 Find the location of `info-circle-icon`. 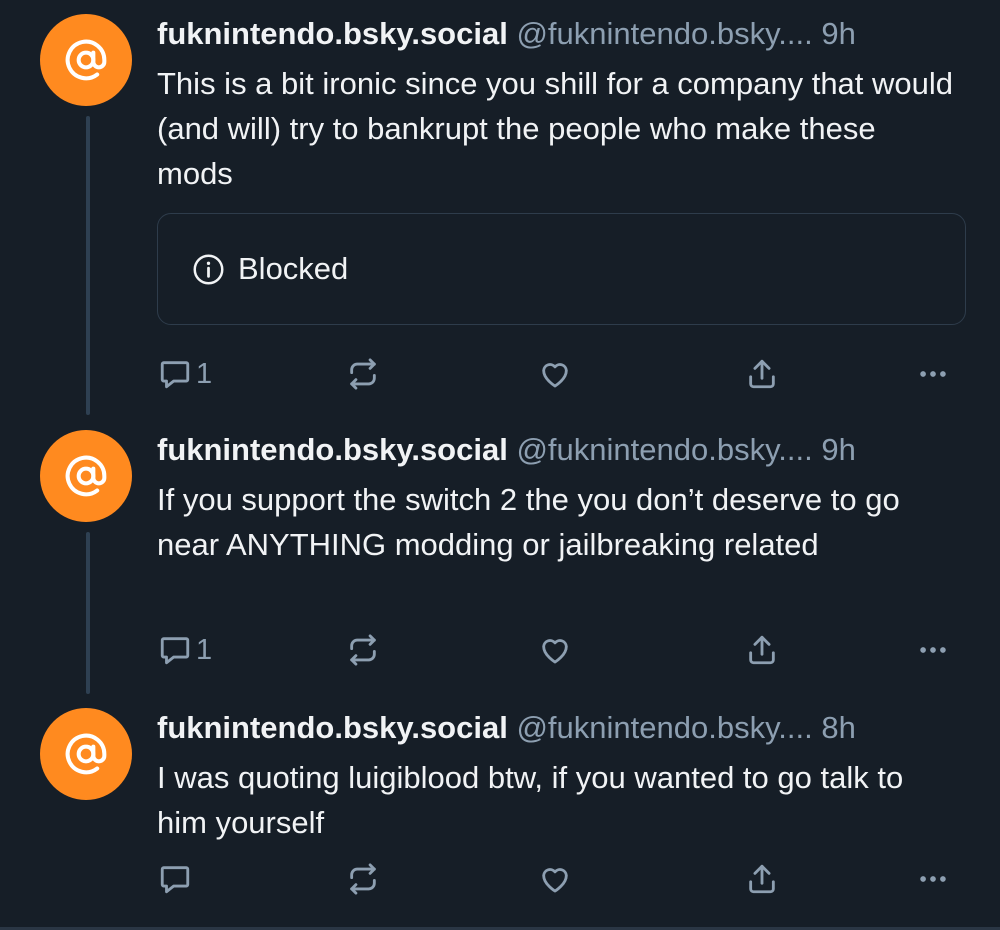

info-circle-icon is located at coordinates (208, 269).